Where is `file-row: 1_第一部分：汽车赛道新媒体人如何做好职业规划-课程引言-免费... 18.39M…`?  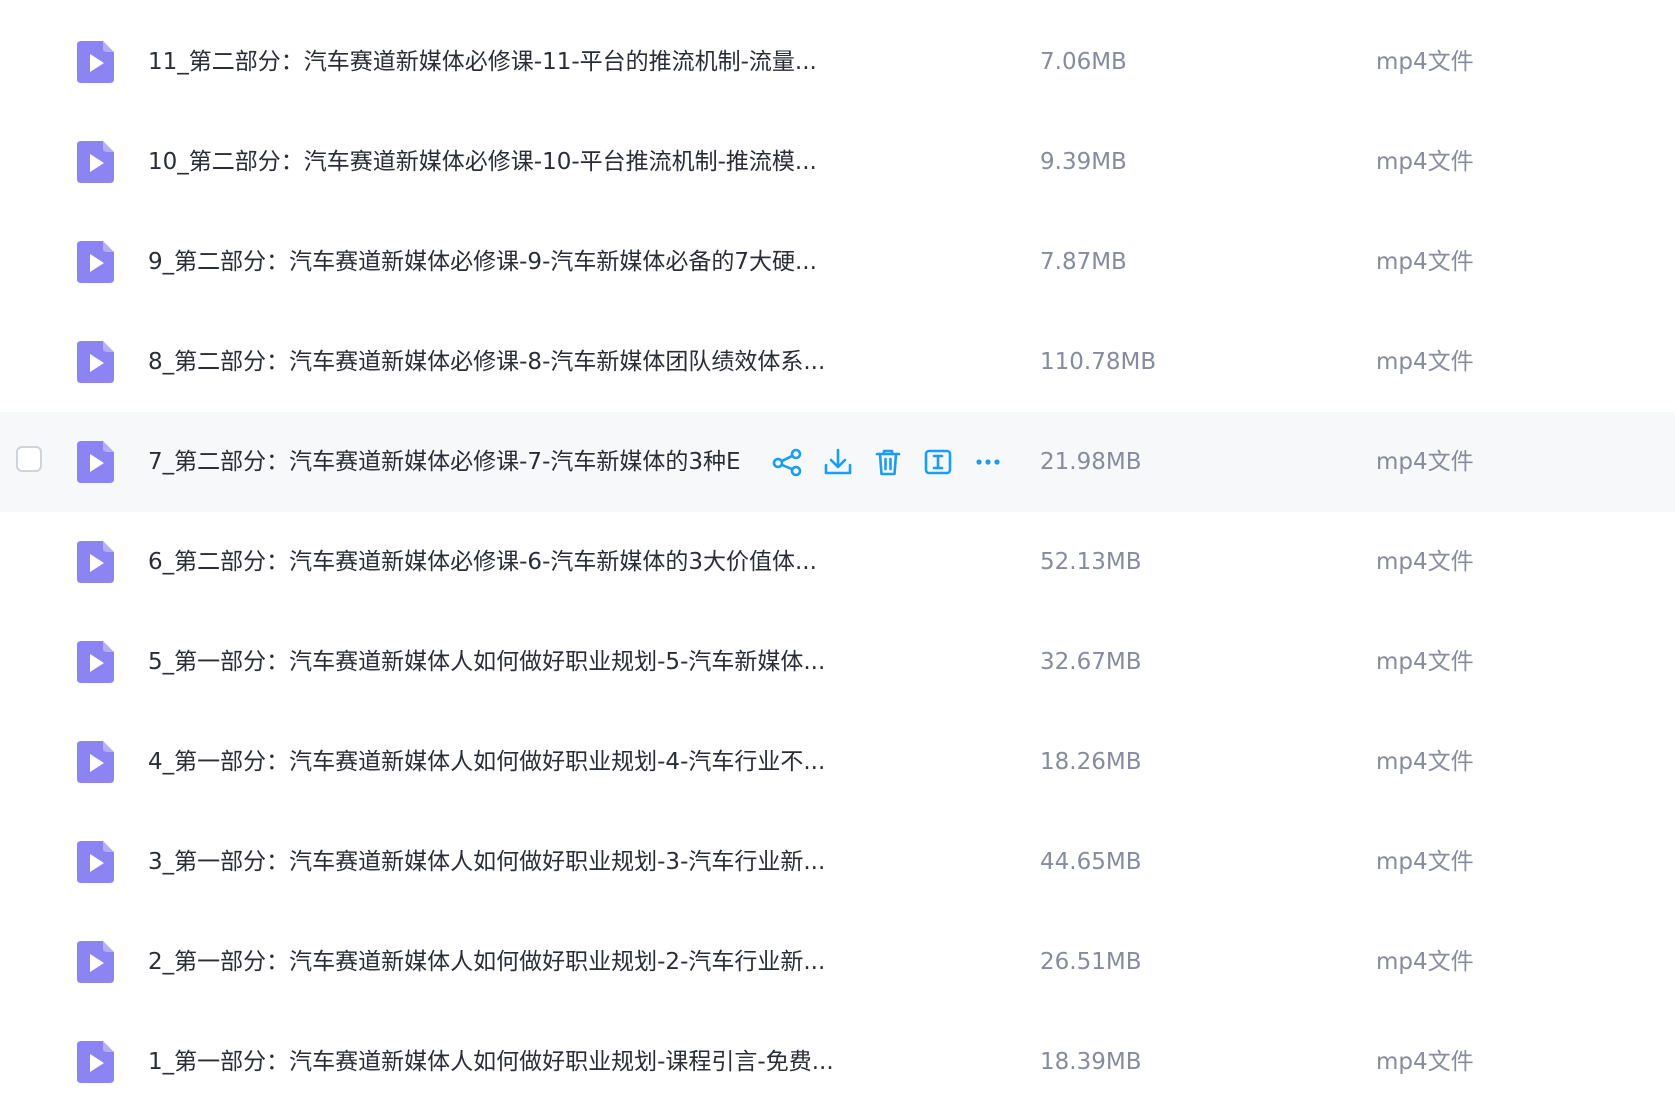 file-row: 1_第一部分：汽车赛道新媒体人如何做好职业规划-课程引言-免费... 18.39M… is located at coordinates (837, 1062).